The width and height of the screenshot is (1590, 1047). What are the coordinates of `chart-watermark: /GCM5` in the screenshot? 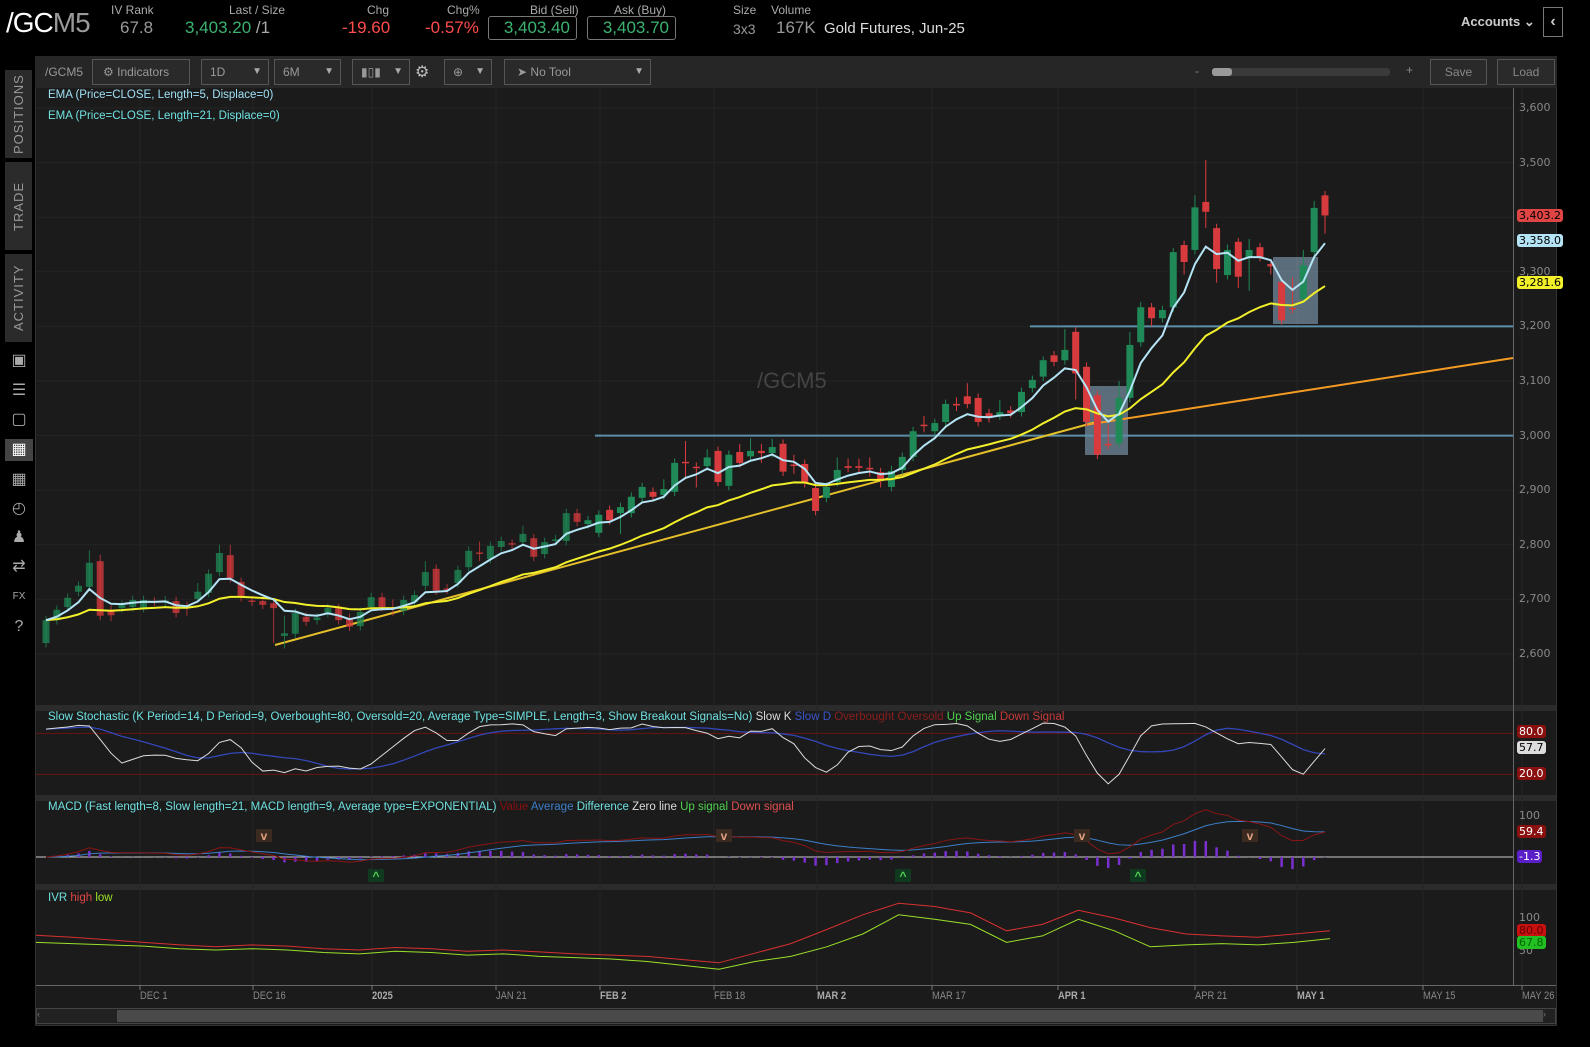 It's located at (792, 380).